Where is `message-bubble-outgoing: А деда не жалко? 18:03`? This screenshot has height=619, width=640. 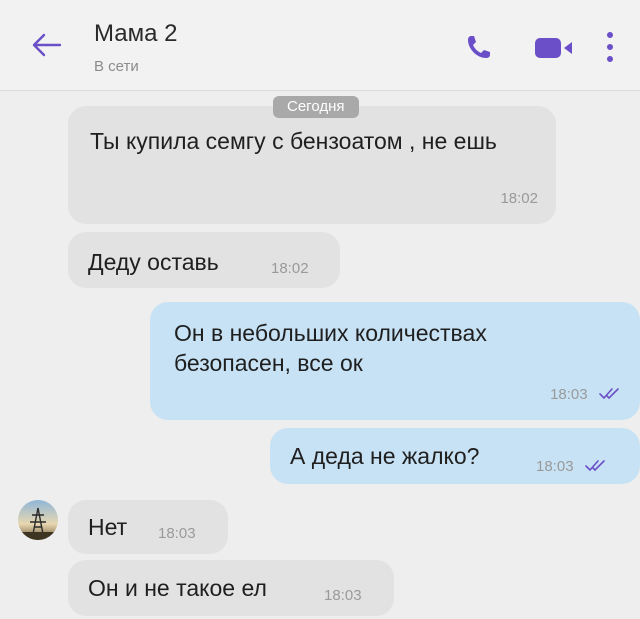 message-bubble-outgoing: А деда не жалко? 18:03 is located at coordinates (455, 456).